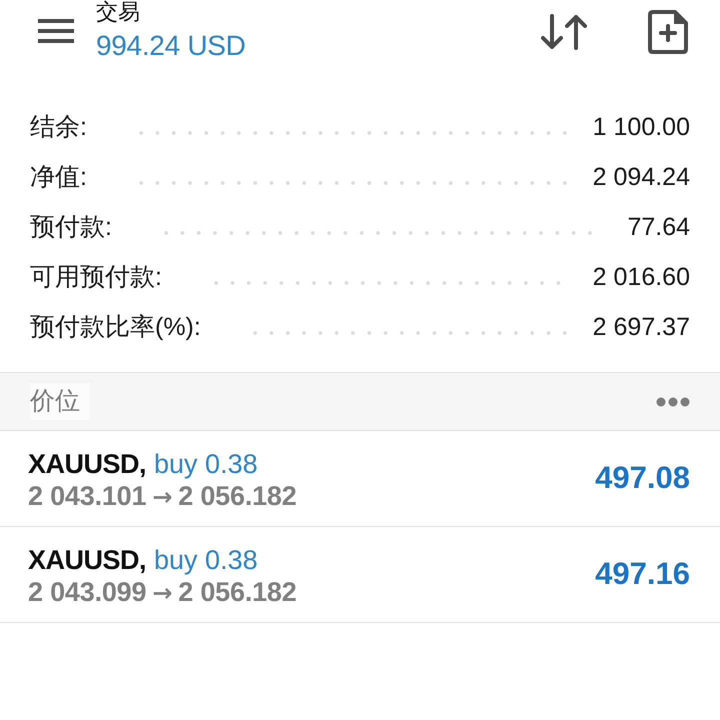  What do you see at coordinates (56, 31) in the screenshot?
I see `menu-icon` at bounding box center [56, 31].